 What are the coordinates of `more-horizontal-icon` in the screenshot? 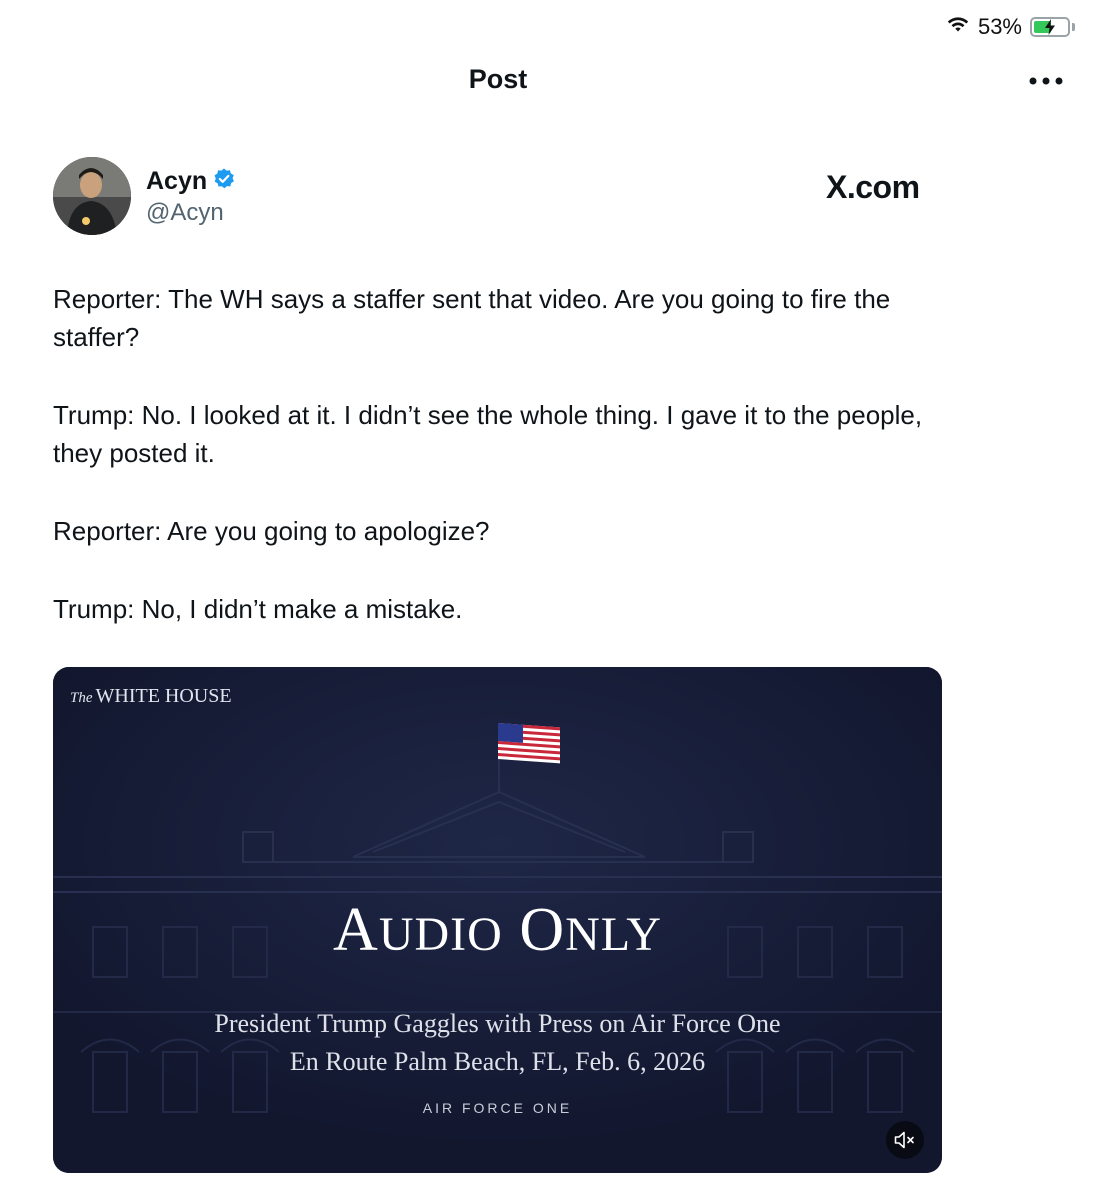 It's located at (1046, 81).